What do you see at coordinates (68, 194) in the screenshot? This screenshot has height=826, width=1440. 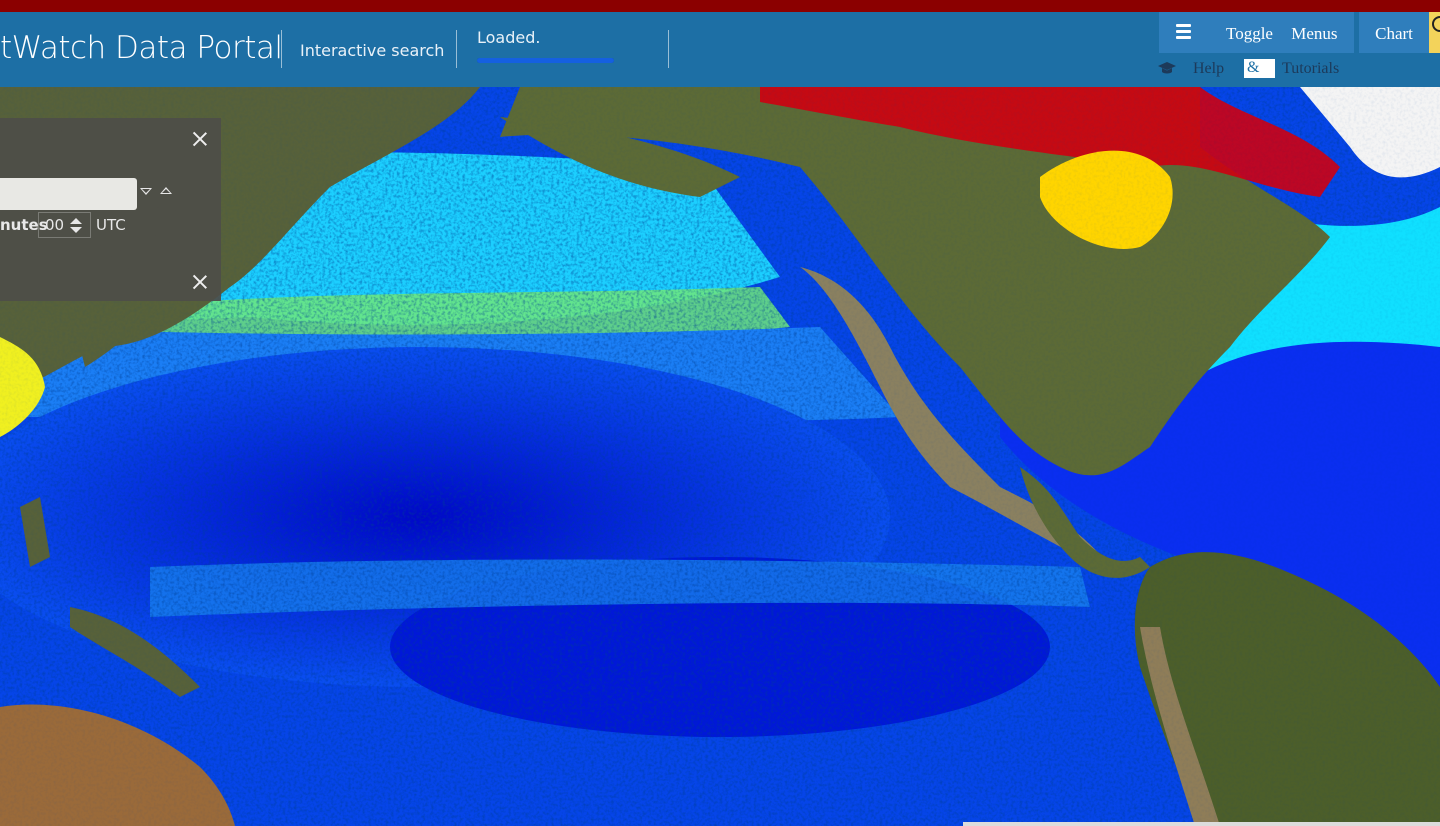 I see `date-input` at bounding box center [68, 194].